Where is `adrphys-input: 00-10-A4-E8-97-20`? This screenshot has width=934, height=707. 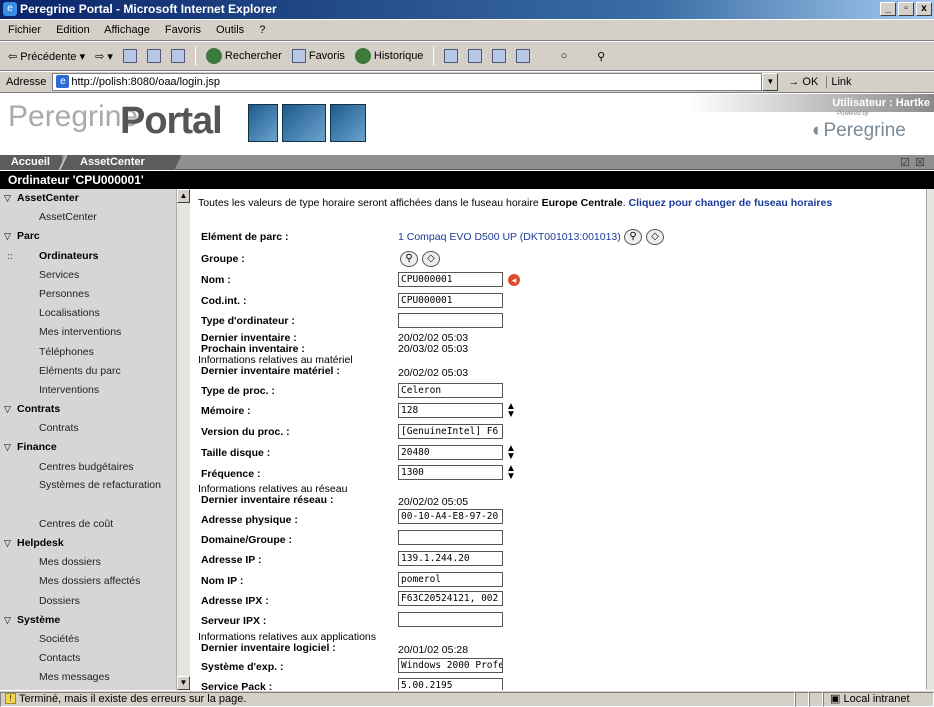 adrphys-input: 00-10-A4-E8-97-20 is located at coordinates (450, 516).